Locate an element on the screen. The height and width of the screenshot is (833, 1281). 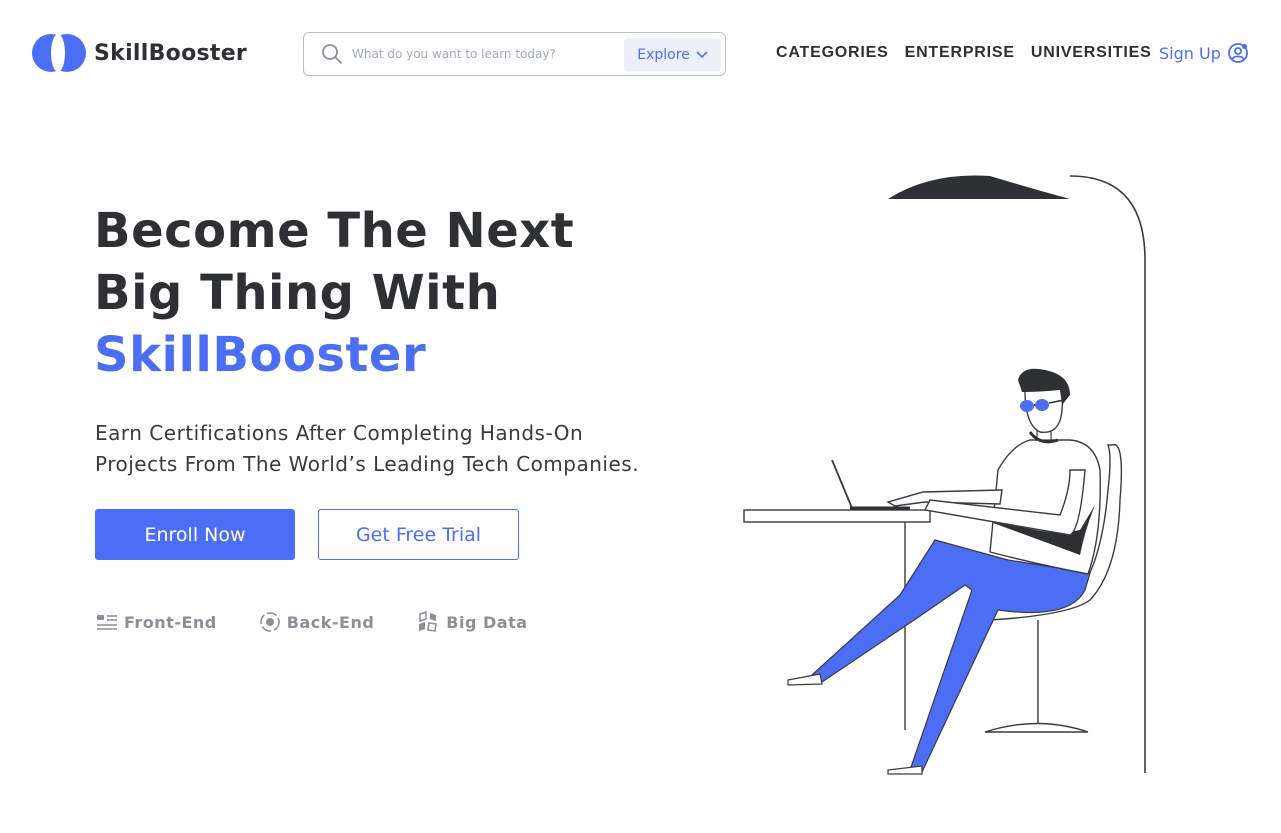
search-icon is located at coordinates (332, 54).